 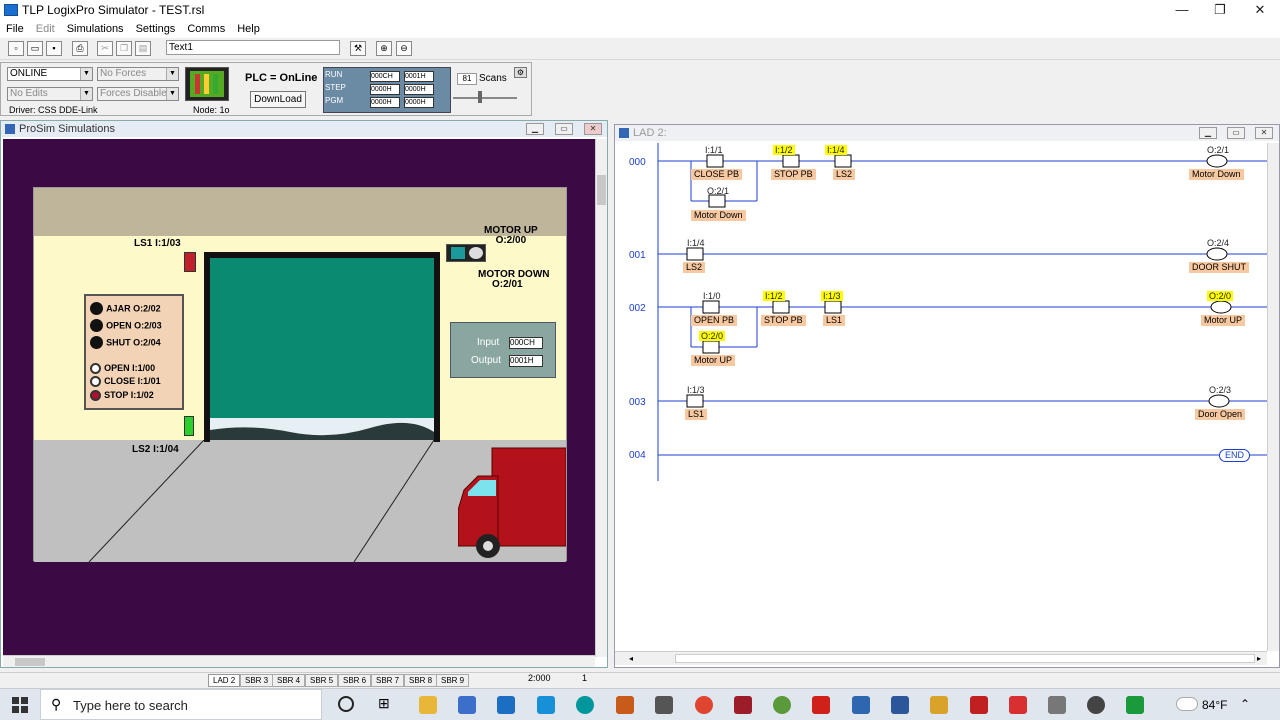 I want to click on menu-simulations: Simulations, so click(x=95, y=29).